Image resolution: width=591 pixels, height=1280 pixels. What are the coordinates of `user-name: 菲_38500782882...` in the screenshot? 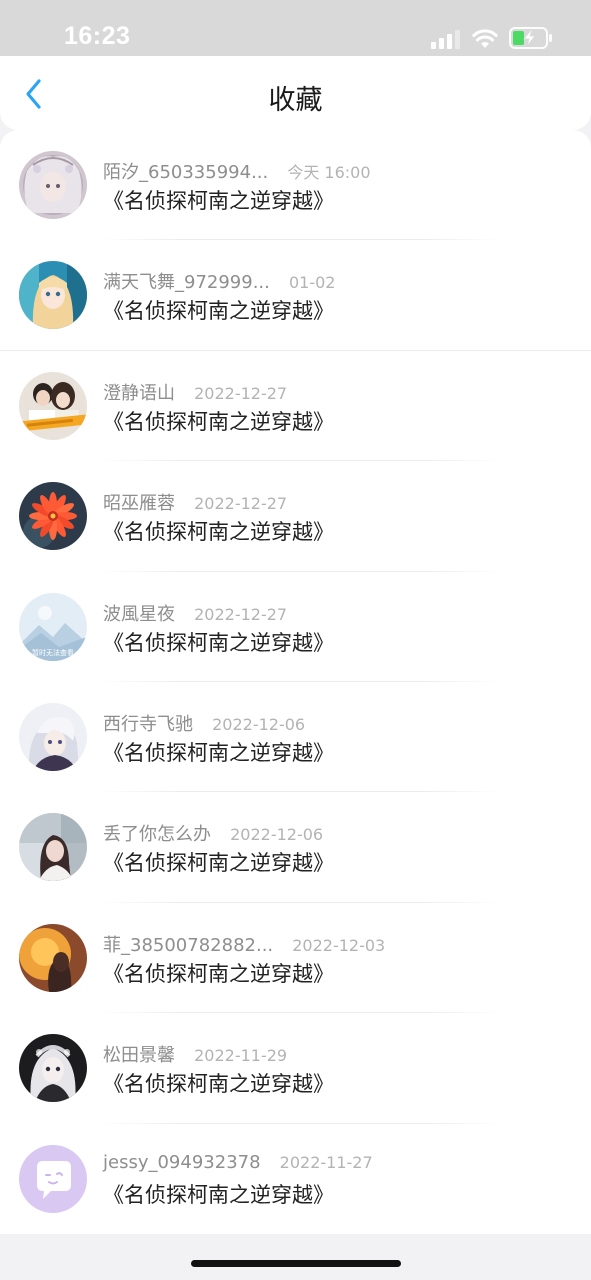 It's located at (188, 945).